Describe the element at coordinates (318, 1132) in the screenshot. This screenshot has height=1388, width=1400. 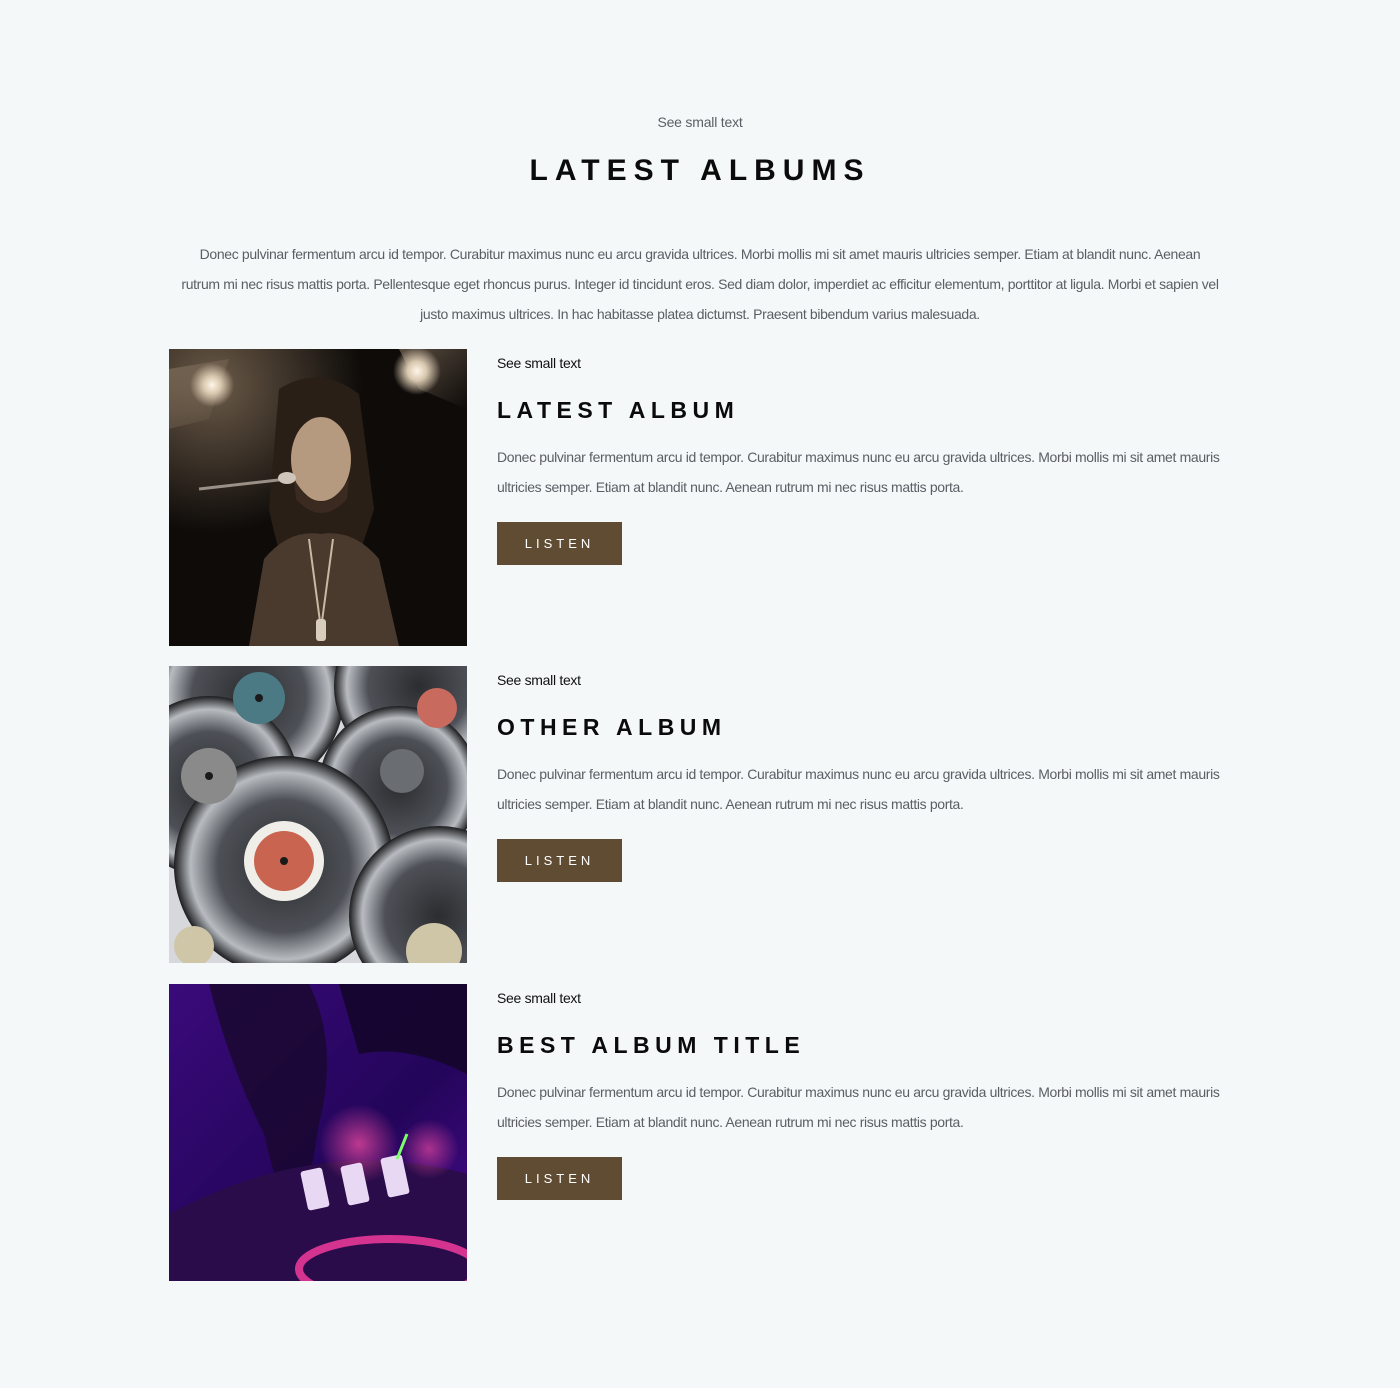
I see `album-cover-dj-mixer-image` at that location.